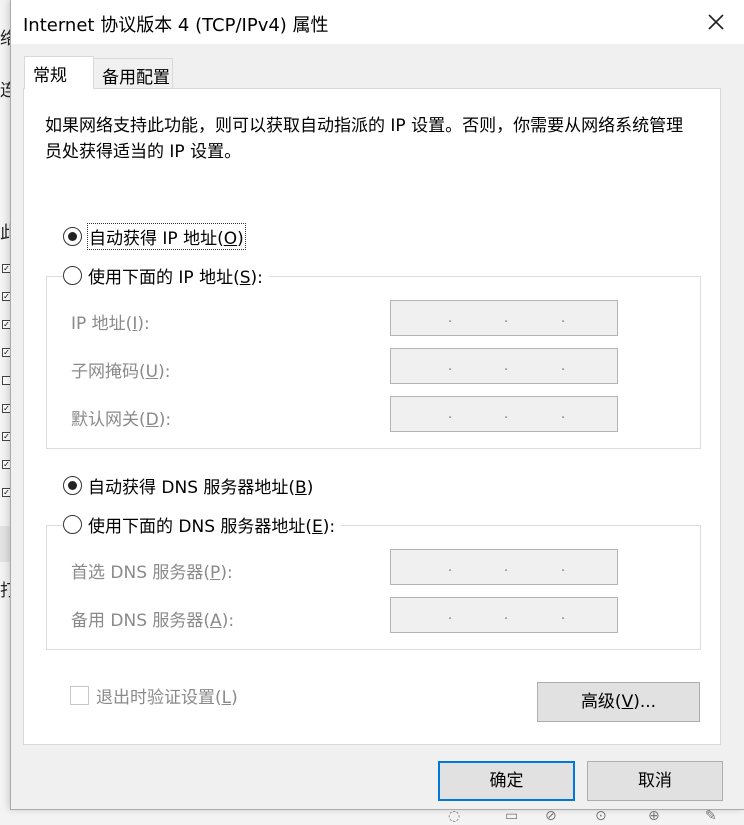 The width and height of the screenshot is (744, 825). Describe the element at coordinates (72, 275) in the screenshot. I see `manual-ip-radio` at that location.